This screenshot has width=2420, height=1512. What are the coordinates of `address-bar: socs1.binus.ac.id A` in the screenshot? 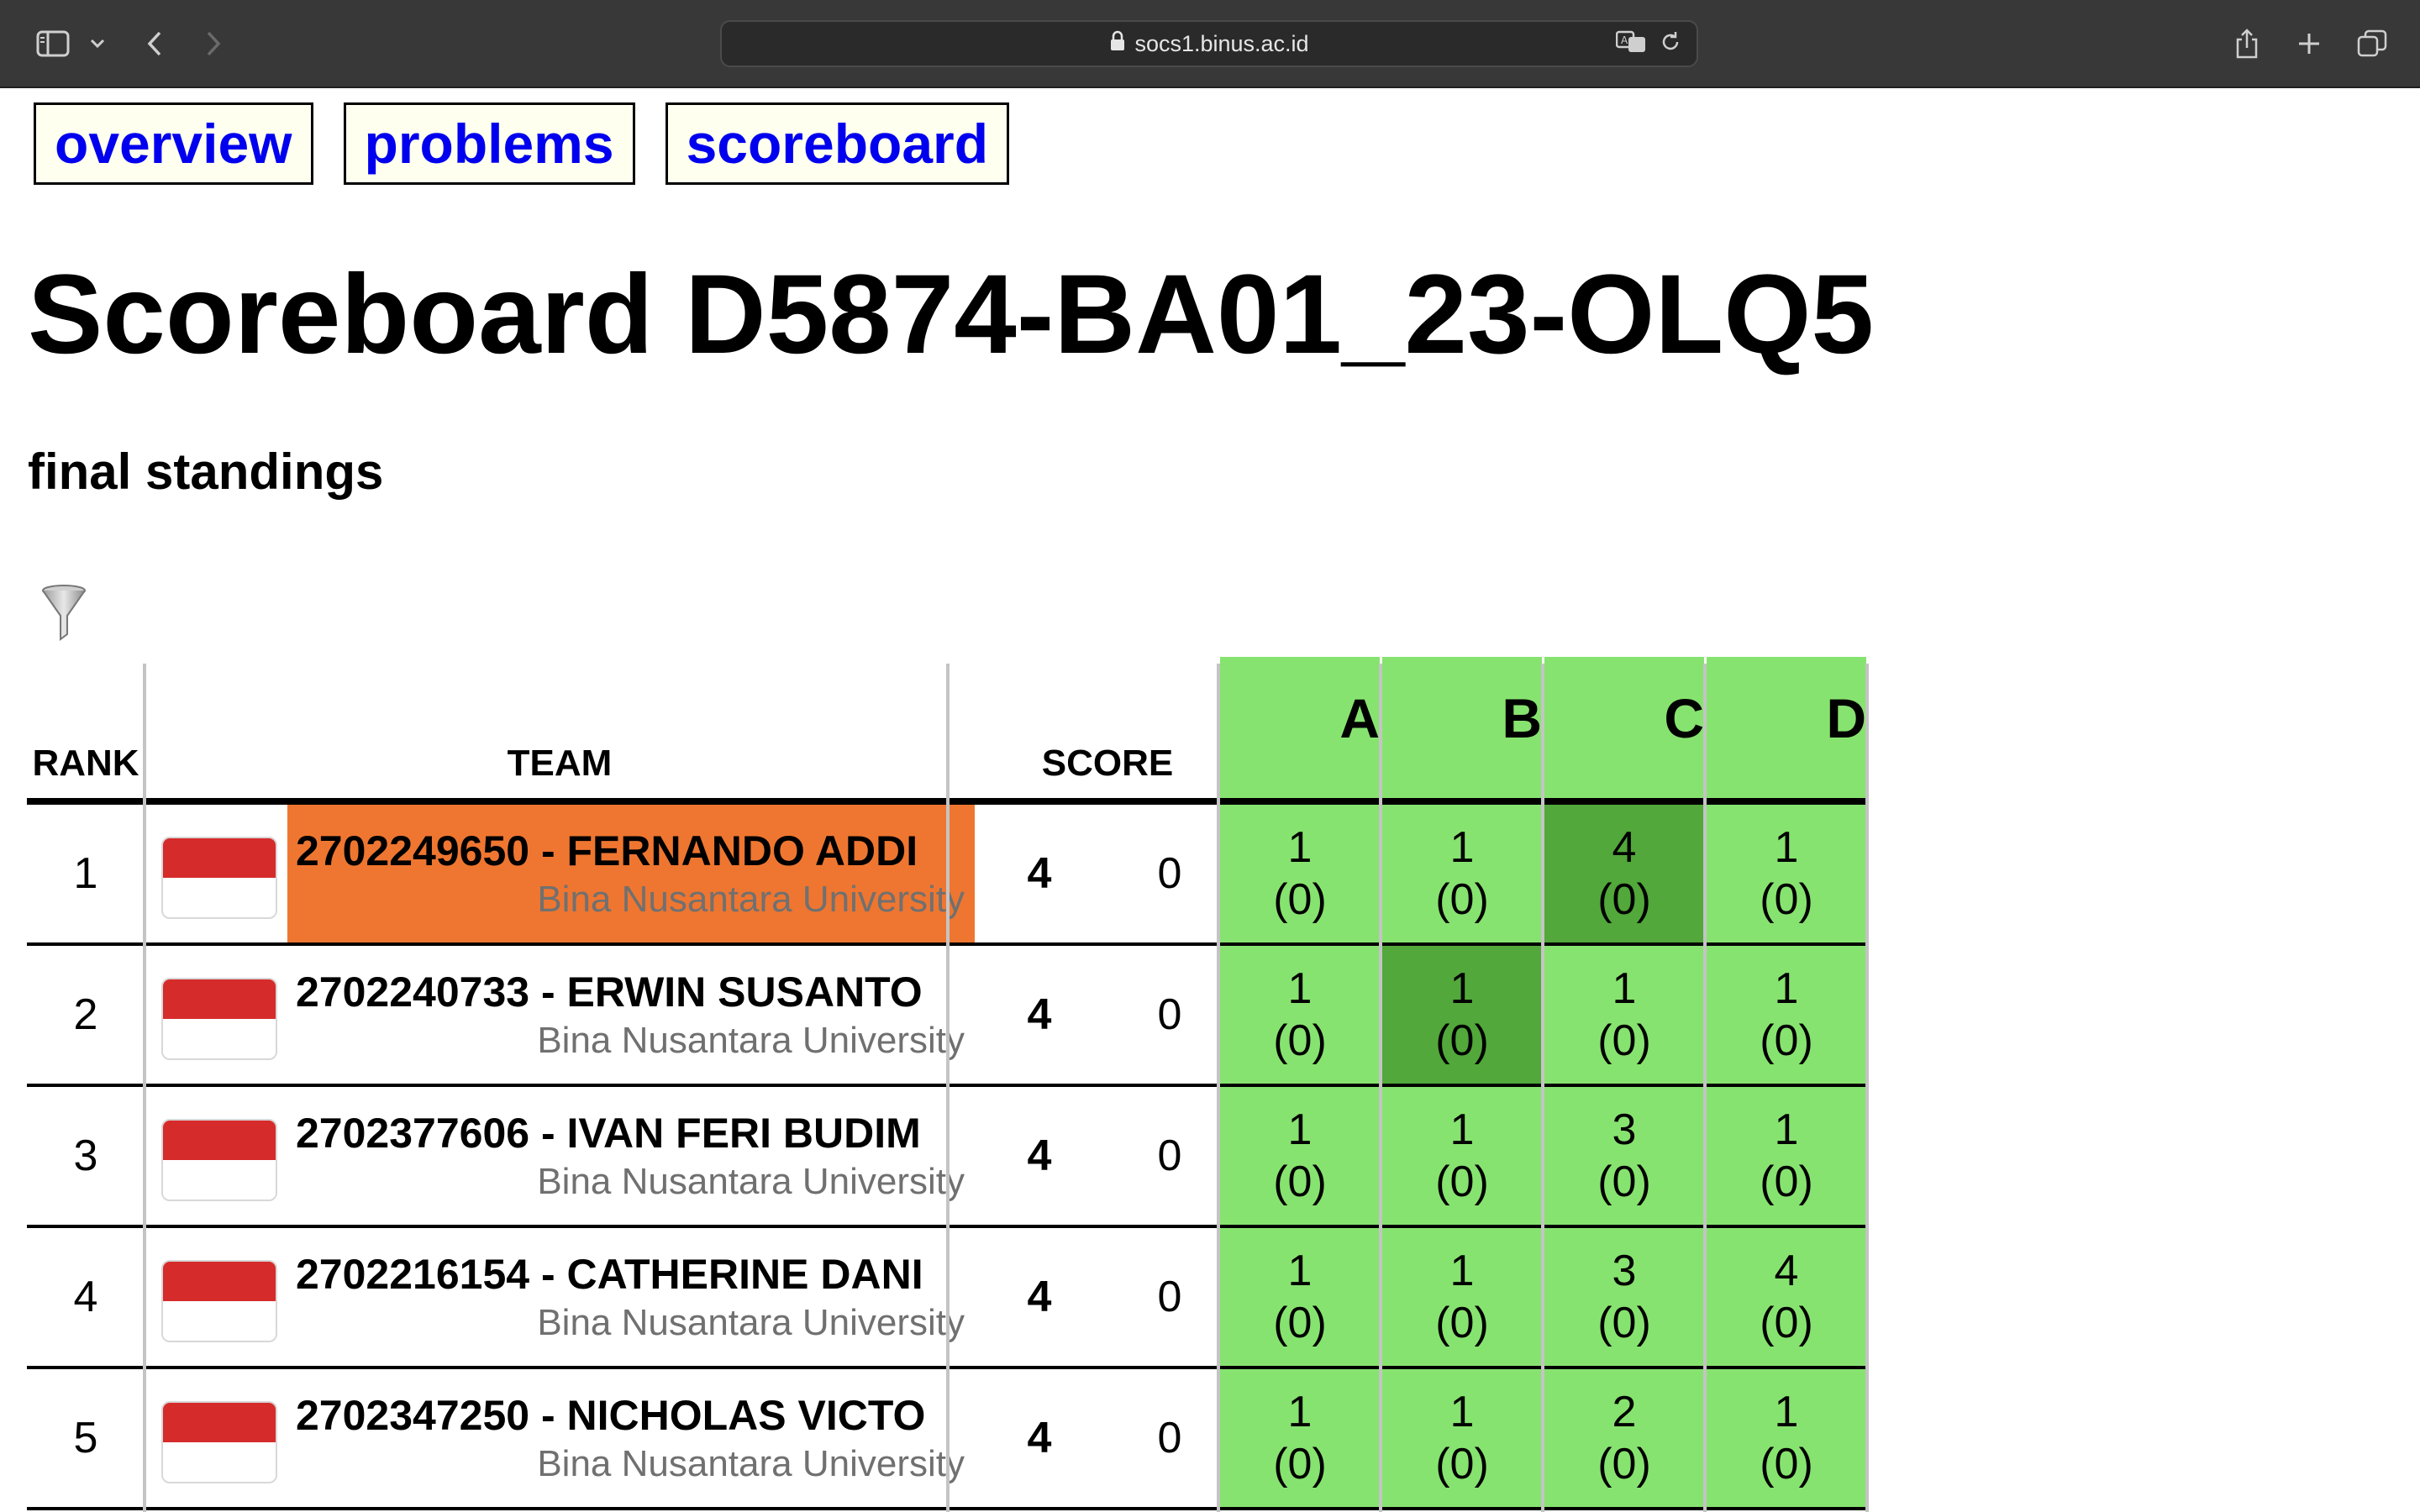 It's located at (1209, 43).